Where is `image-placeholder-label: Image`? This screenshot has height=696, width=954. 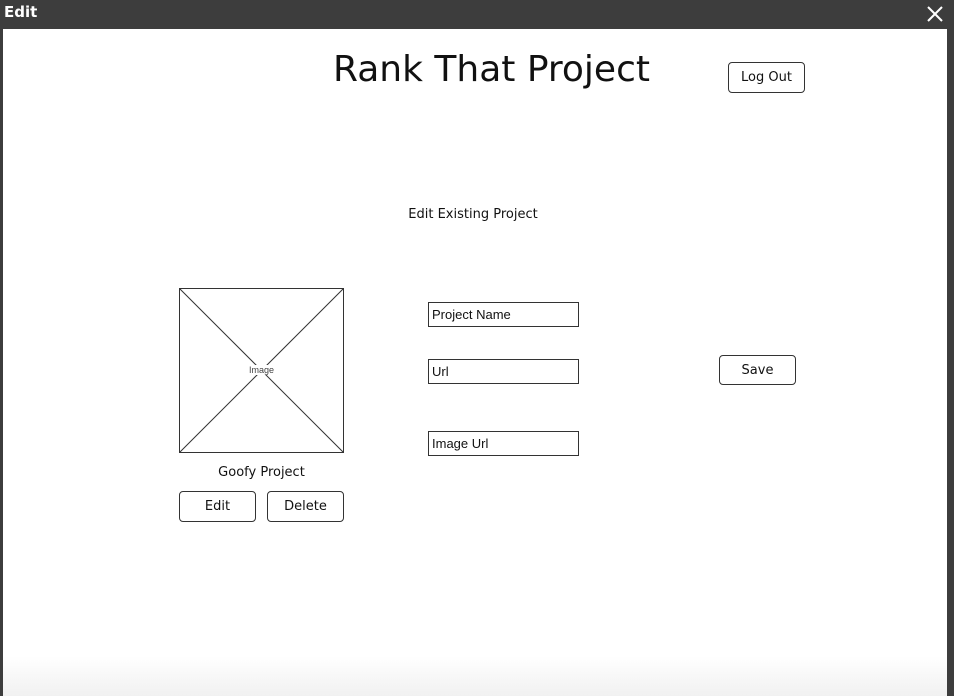
image-placeholder-label: Image is located at coordinates (261, 370).